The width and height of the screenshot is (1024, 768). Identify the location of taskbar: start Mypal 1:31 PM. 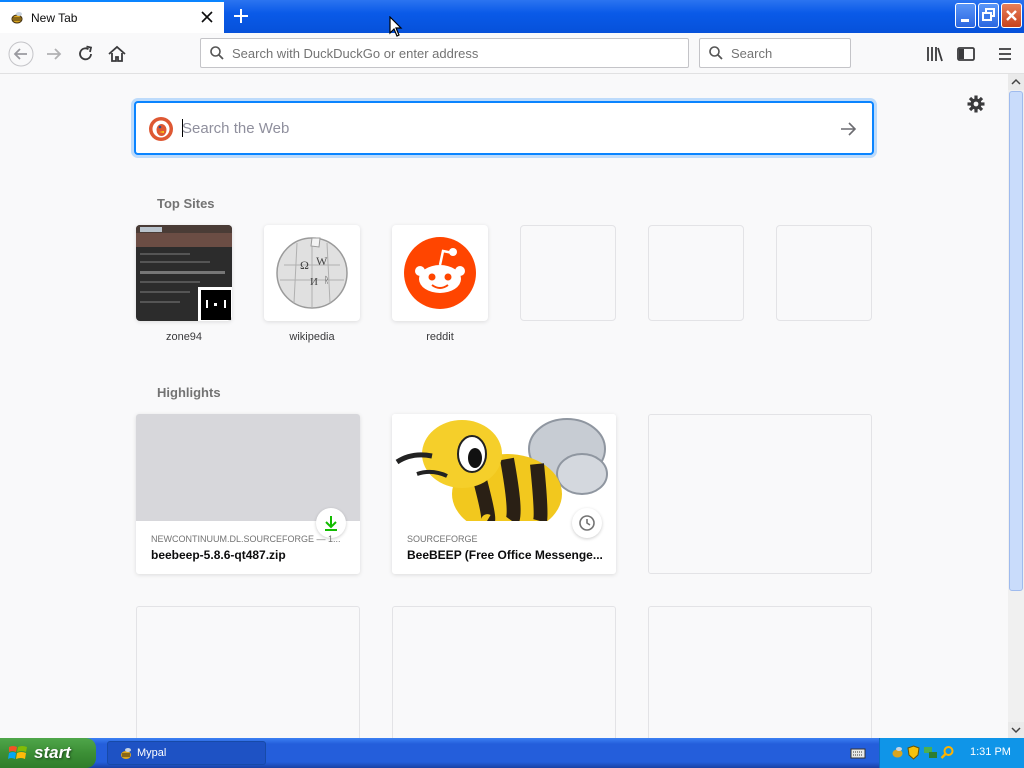
(512, 753).